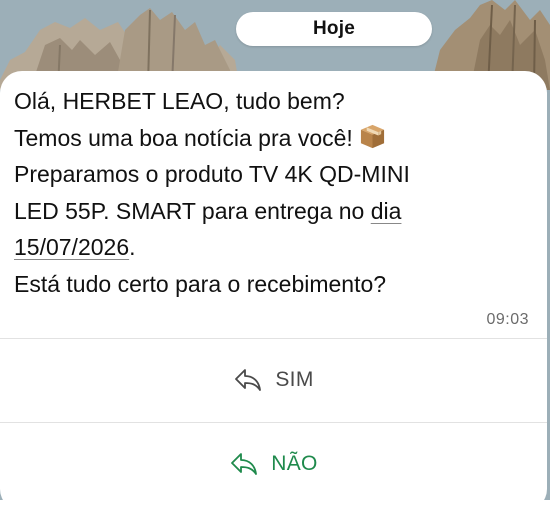  What do you see at coordinates (294, 379) in the screenshot?
I see `reply-button-sim-label: SIM` at bounding box center [294, 379].